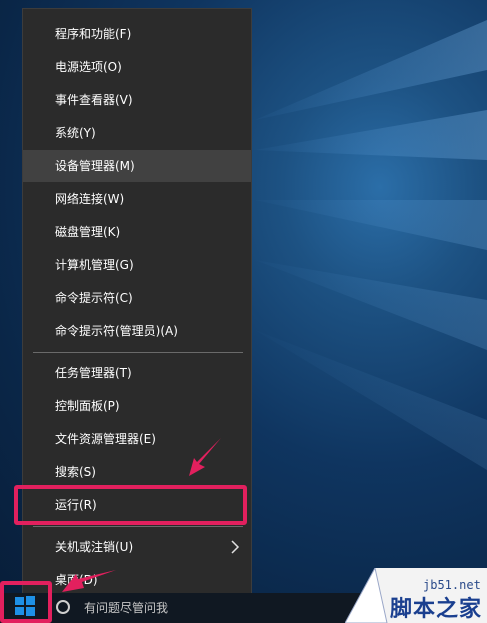 The height and width of the screenshot is (623, 487). Describe the element at coordinates (452, 585) in the screenshot. I see `watermark-url: jb51.net` at that location.